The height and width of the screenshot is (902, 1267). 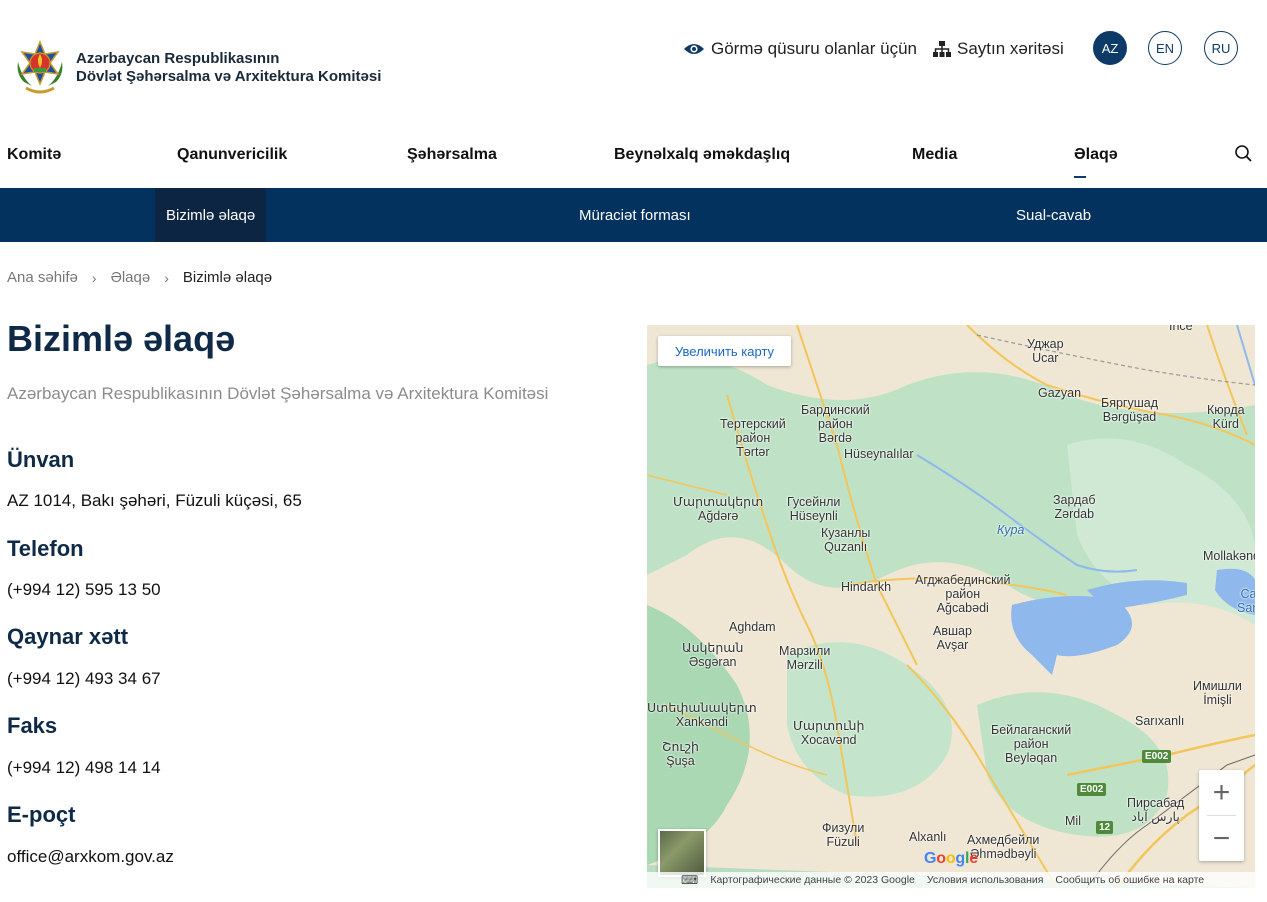 I want to click on map-data-attribution: Картографические данные © 2023 Google, so click(x=812, y=880).